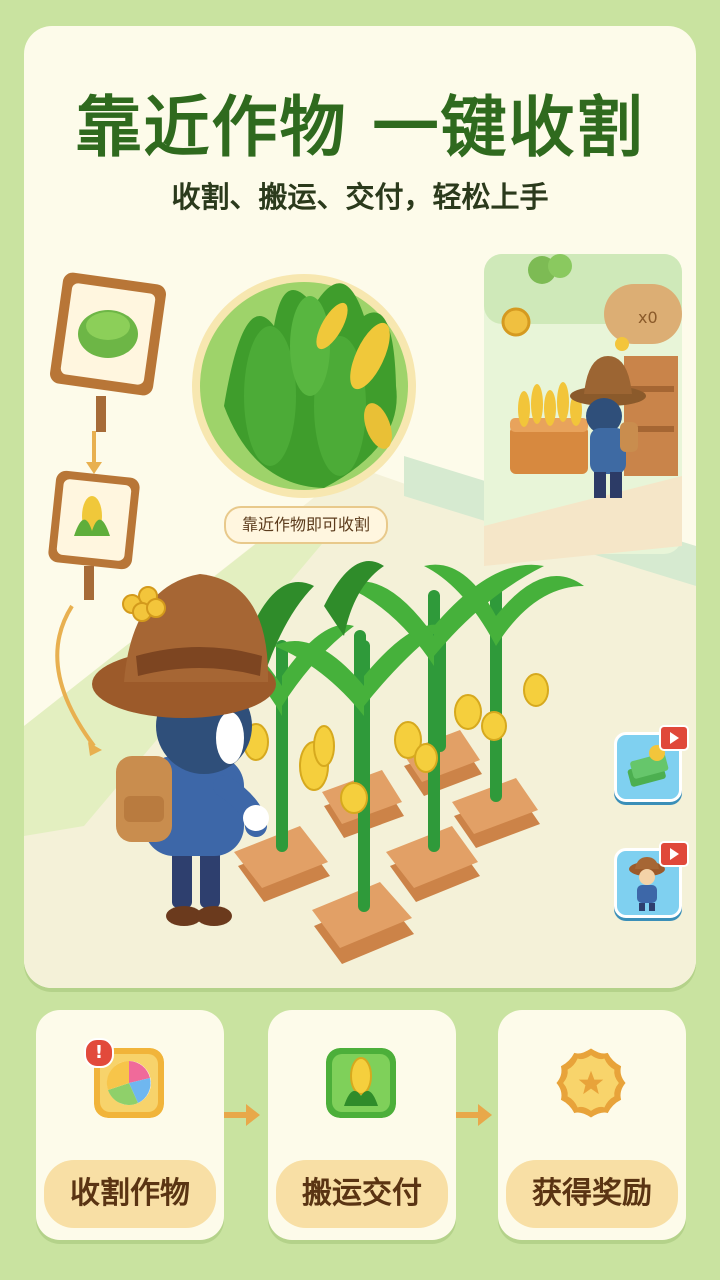 Image resolution: width=720 pixels, height=1280 pixels. Describe the element at coordinates (362, 1125) in the screenshot. I see `step-card-transport: 搬运交付` at that location.